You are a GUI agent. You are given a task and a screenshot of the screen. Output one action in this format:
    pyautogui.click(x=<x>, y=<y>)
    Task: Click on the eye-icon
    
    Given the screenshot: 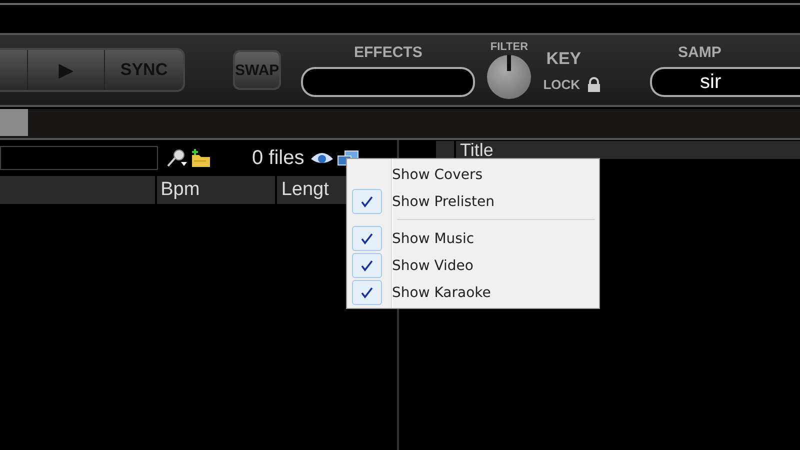 What is the action you would take?
    pyautogui.click(x=322, y=158)
    